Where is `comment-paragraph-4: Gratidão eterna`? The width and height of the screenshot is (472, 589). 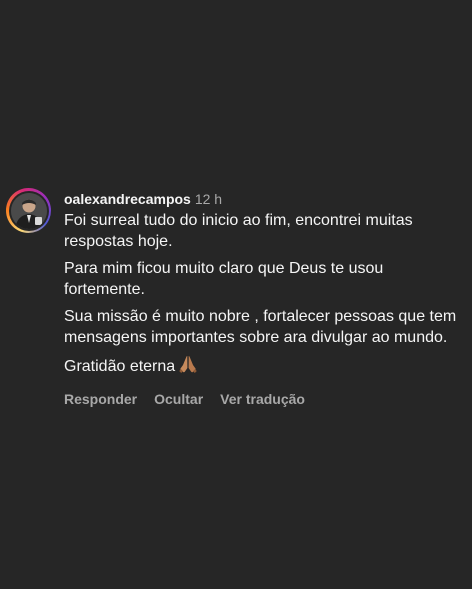
comment-paragraph-4: Gratidão eterna is located at coordinates (265, 367).